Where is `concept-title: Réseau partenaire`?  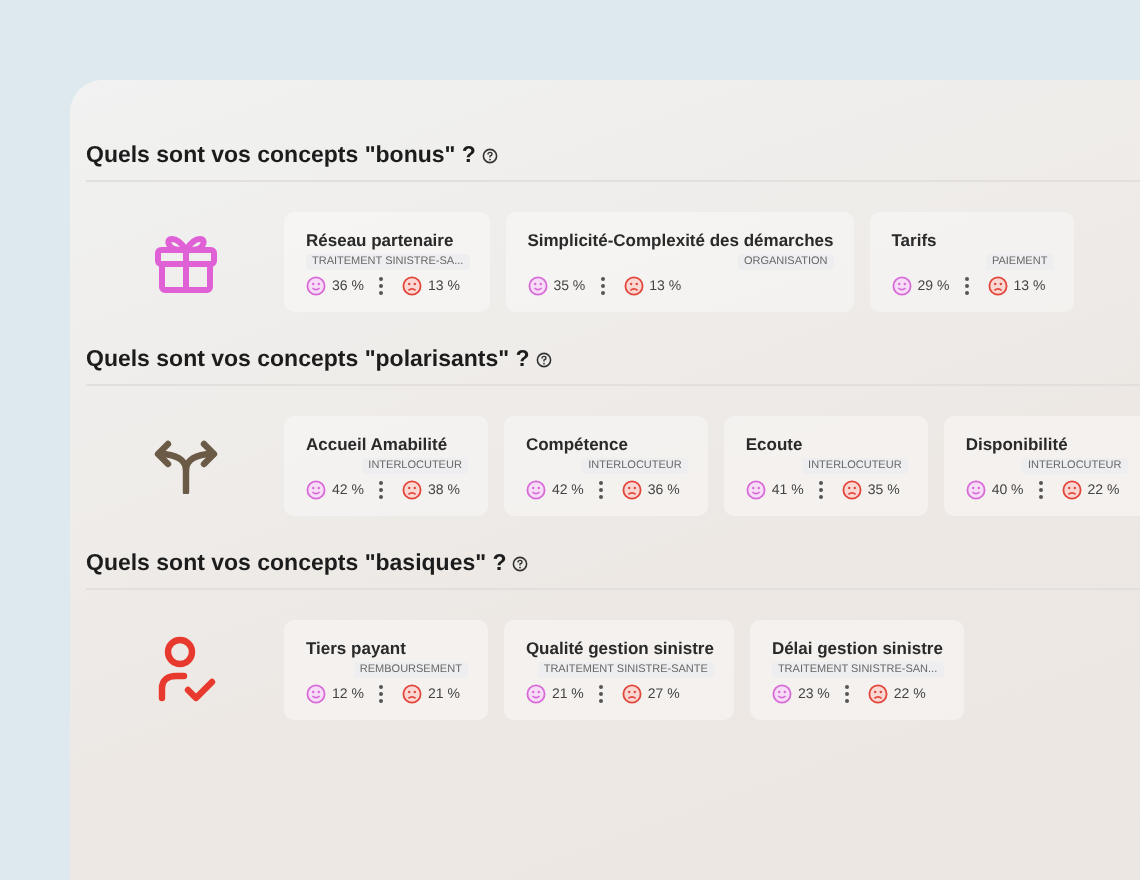
concept-title: Réseau partenaire is located at coordinates (381, 240).